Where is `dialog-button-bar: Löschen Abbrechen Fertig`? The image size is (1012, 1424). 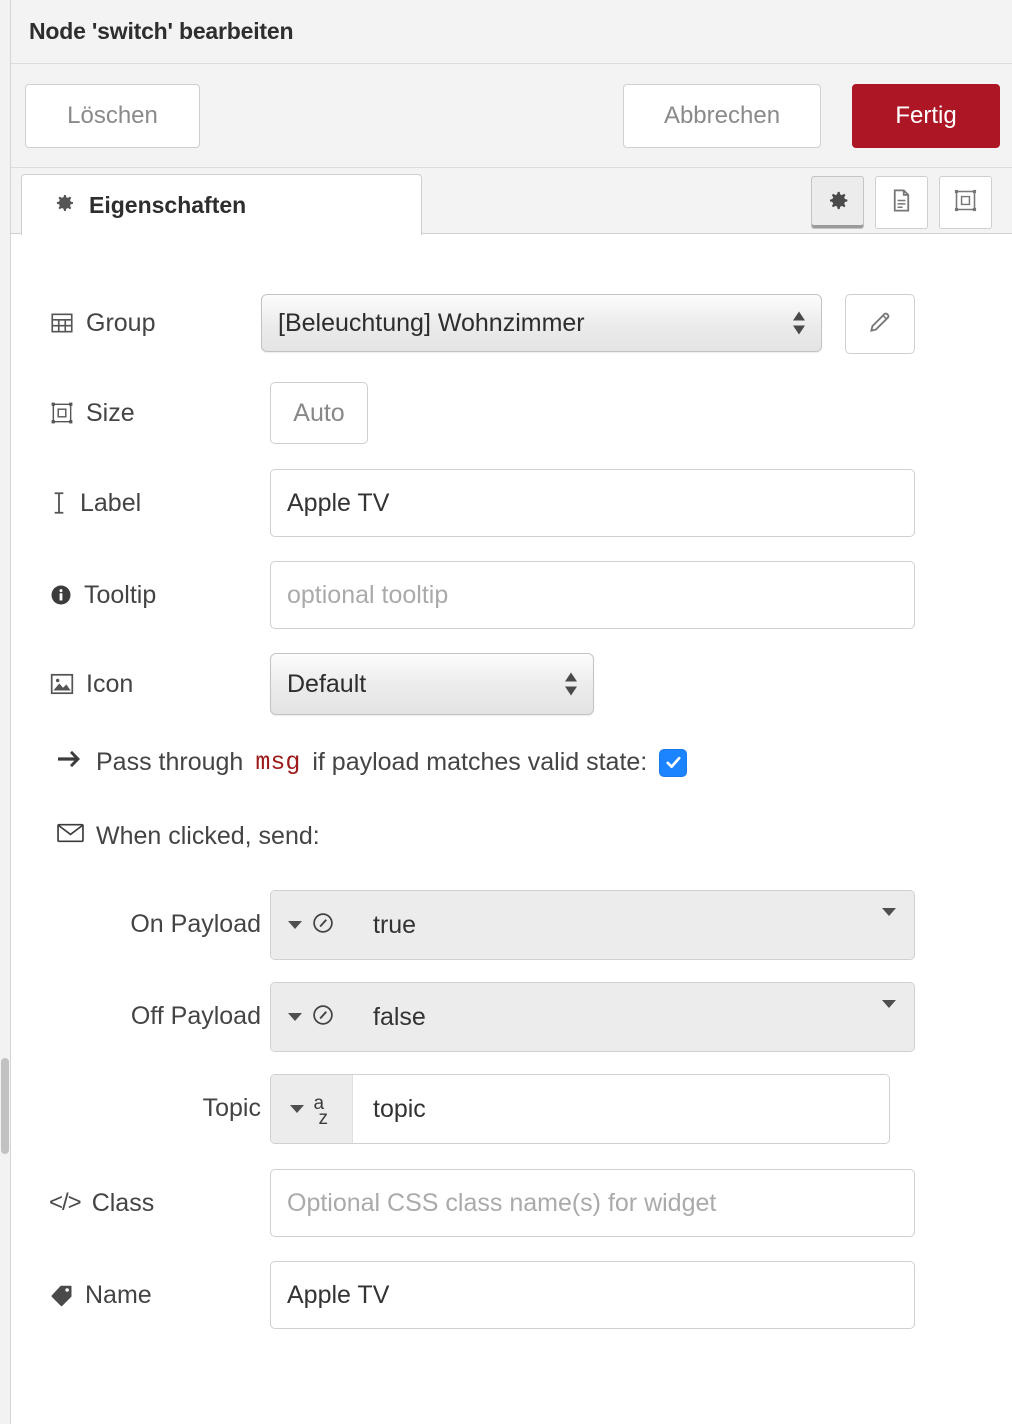
dialog-button-bar: Löschen Abbrechen Fertig is located at coordinates (511, 116).